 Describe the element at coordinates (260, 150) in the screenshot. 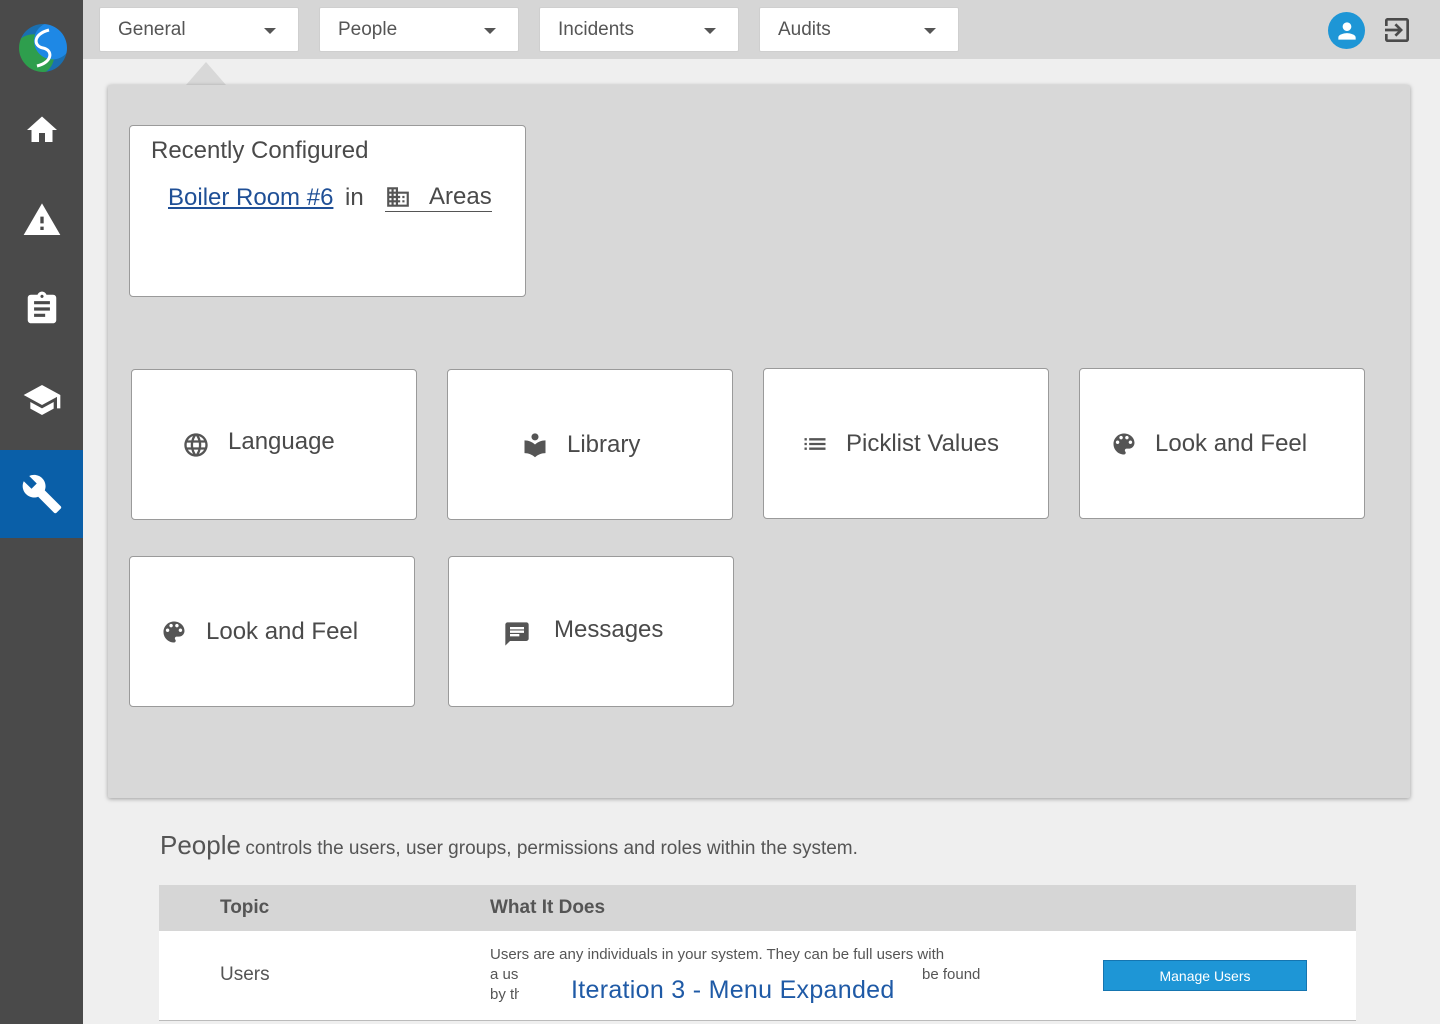

I see `recent-title: Recently Configured` at that location.